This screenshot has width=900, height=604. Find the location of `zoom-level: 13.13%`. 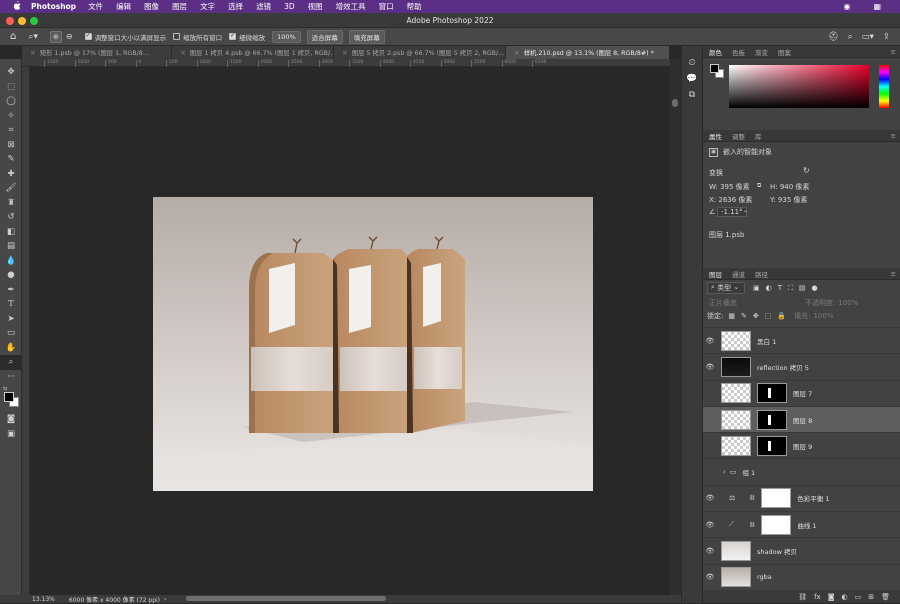

zoom-level: 13.13% is located at coordinates (43, 599).